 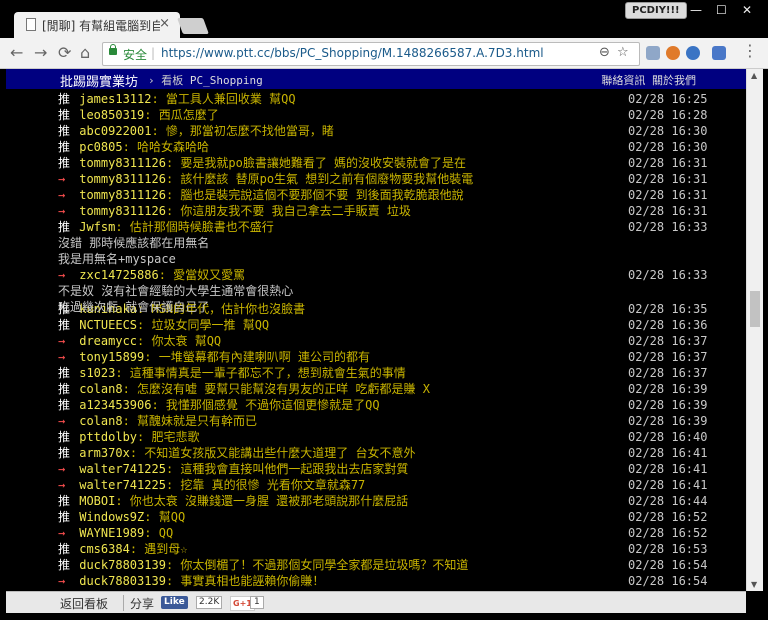 I want to click on comment-time: 02/28 16:35, so click(x=668, y=309).